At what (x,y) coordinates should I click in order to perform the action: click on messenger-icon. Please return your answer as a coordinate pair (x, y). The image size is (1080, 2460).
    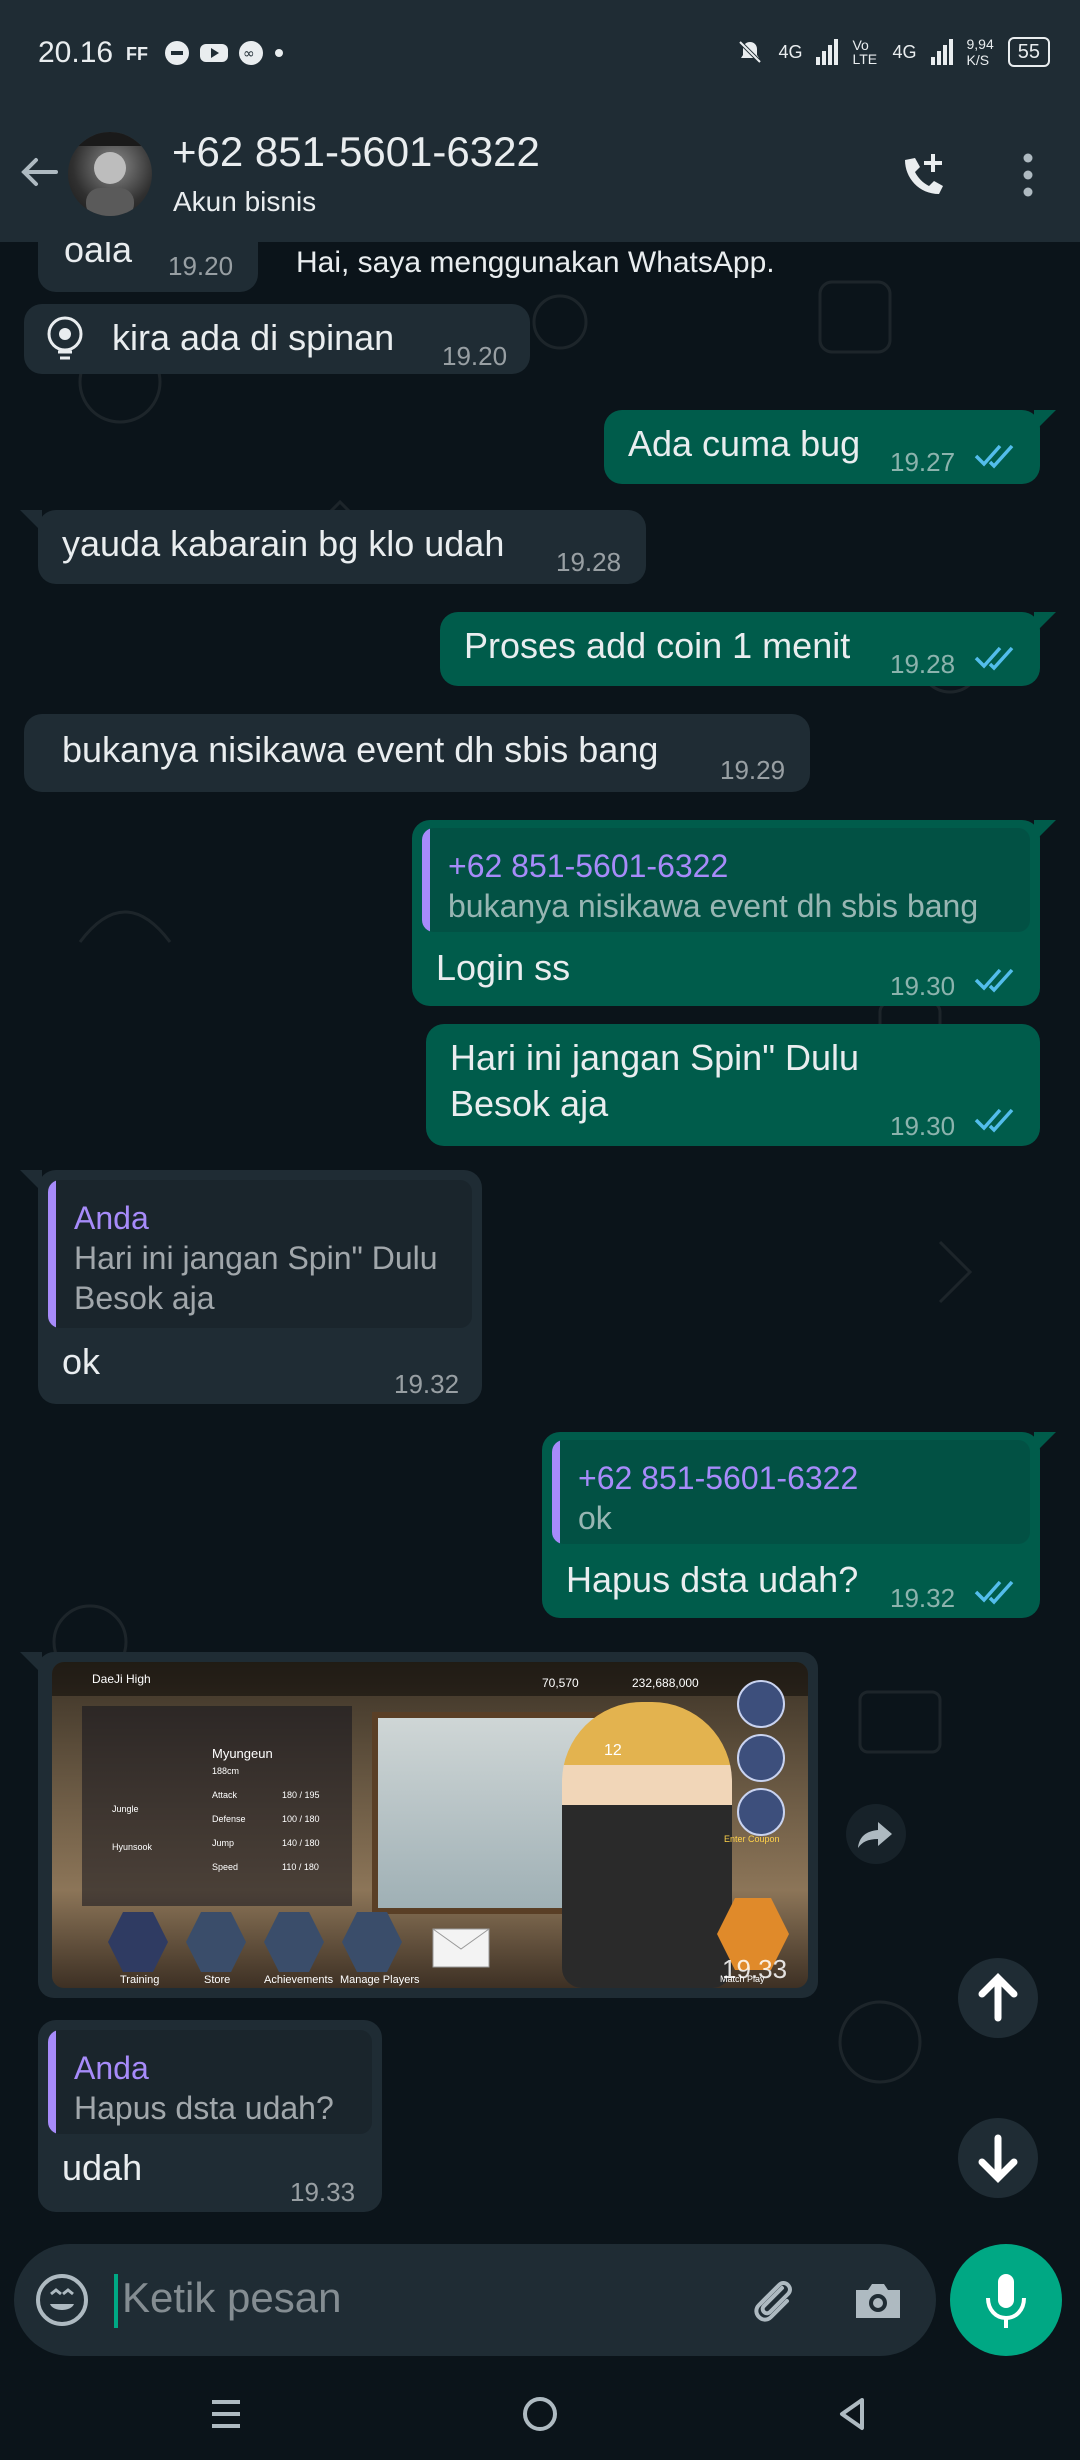
    Looking at the image, I should click on (177, 53).